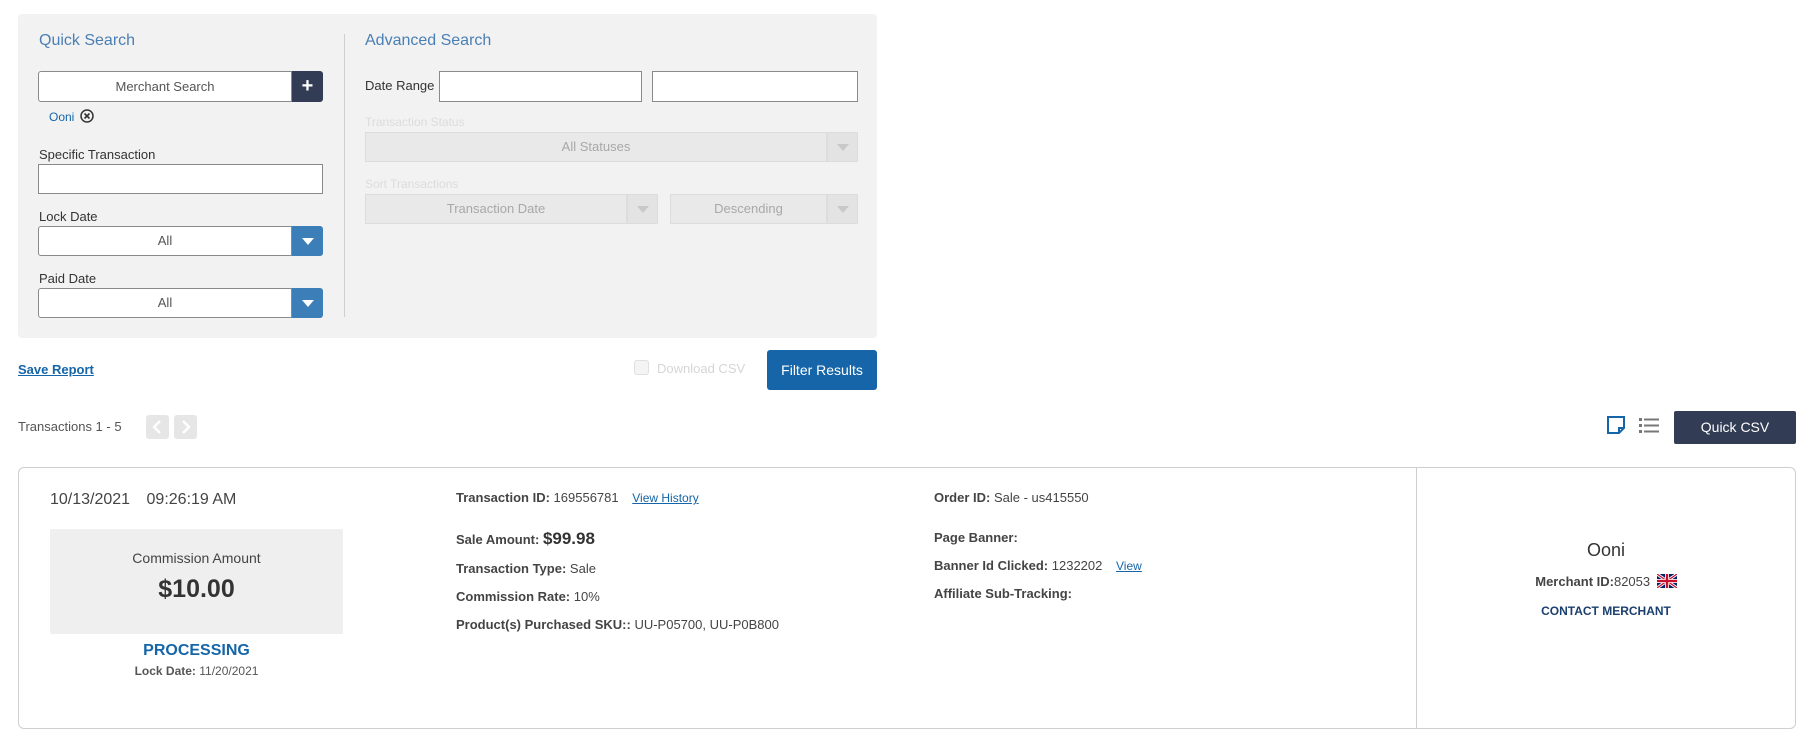 The height and width of the screenshot is (734, 1813). Describe the element at coordinates (70, 426) in the screenshot. I see `results-range: Transactions 1 - 5` at that location.